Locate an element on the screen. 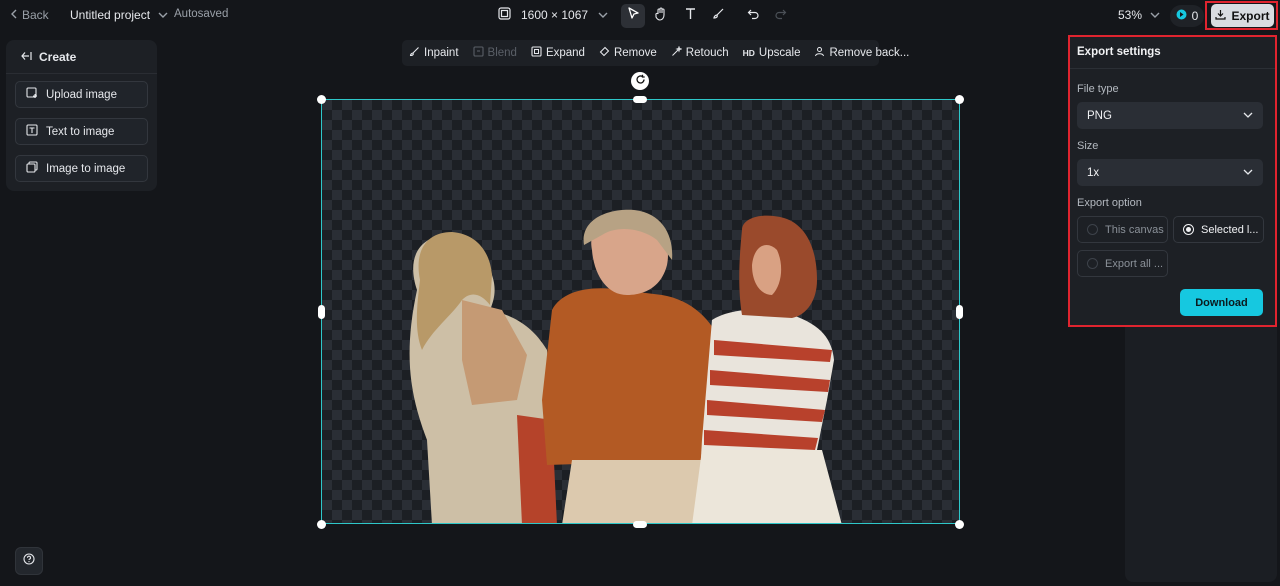 The height and width of the screenshot is (586, 1280). project-name-dropdown: Untitled project is located at coordinates (119, 15).